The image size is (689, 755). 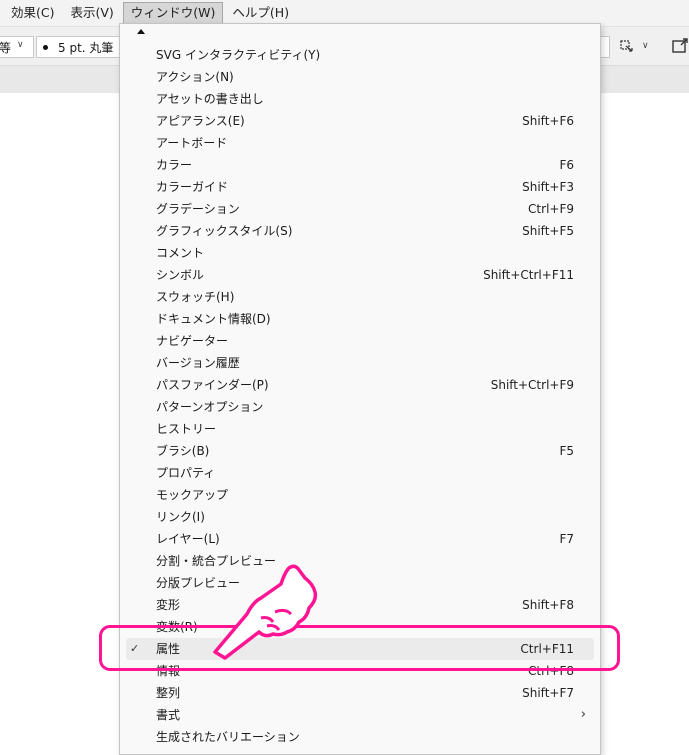 I want to click on scroll-up-arrow-icon, so click(x=141, y=31).